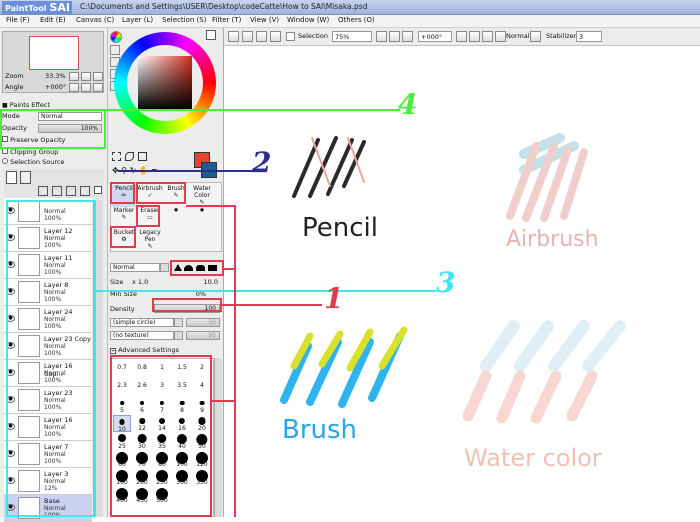 Image resolution: width=700 pixels, height=522 pixels. I want to click on marker-icon: ✎, so click(124, 217).